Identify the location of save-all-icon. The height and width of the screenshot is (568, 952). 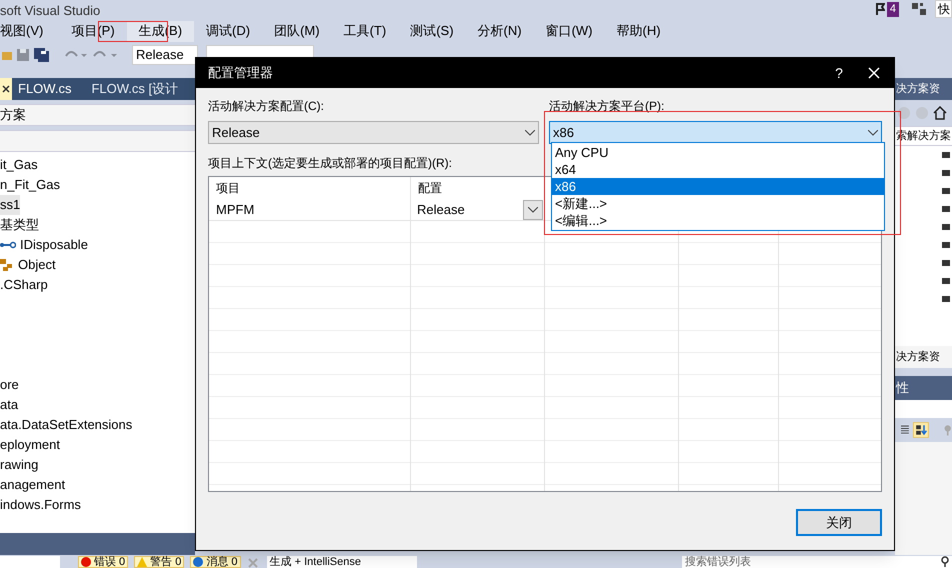
(42, 55).